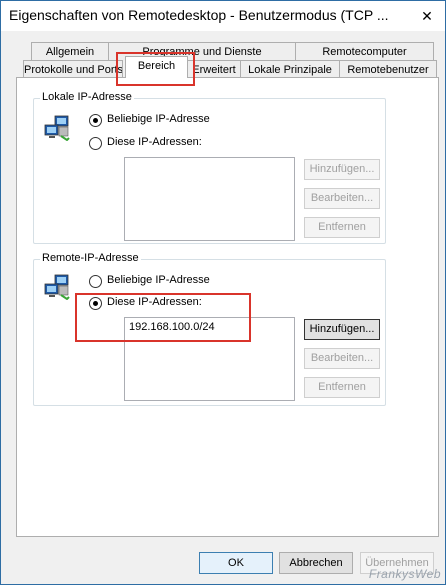  I want to click on remote-remove-button: Entfernen, so click(342, 387).